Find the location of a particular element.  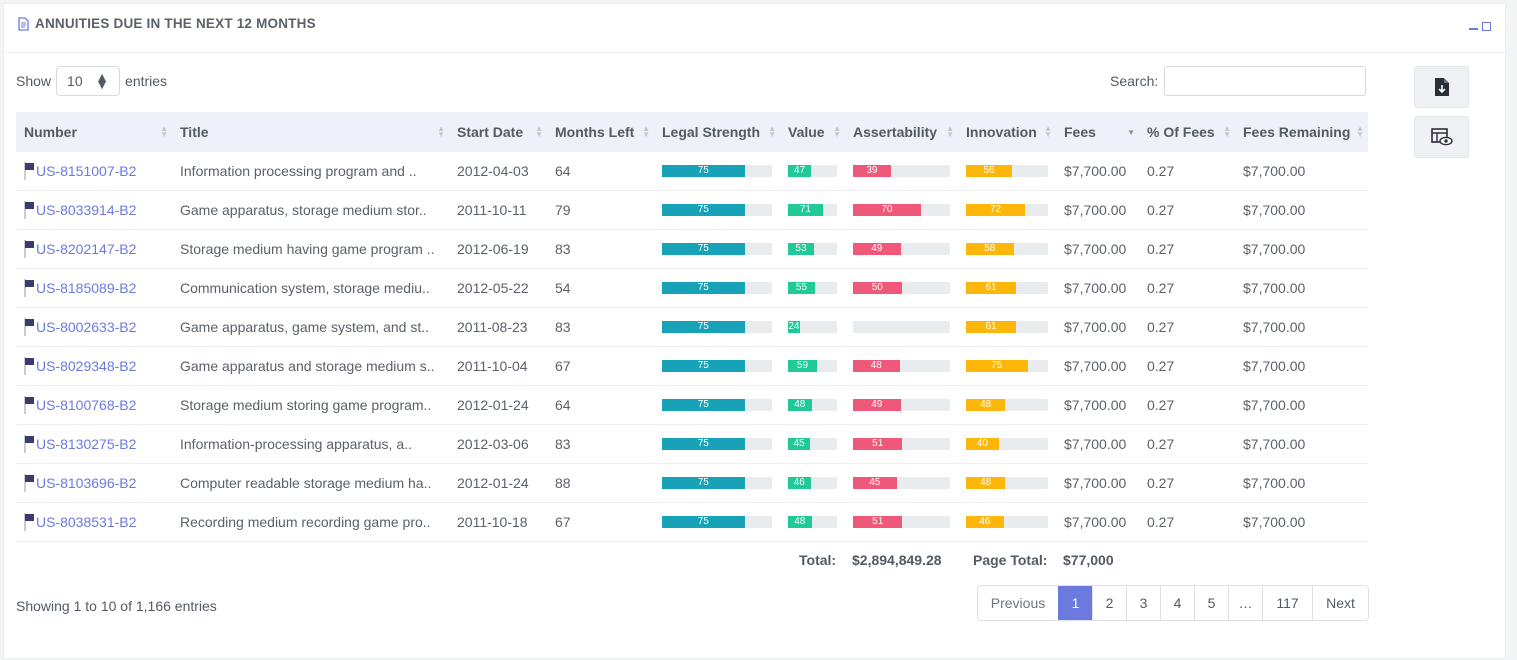

value-bar: 71 is located at coordinates (805, 210).